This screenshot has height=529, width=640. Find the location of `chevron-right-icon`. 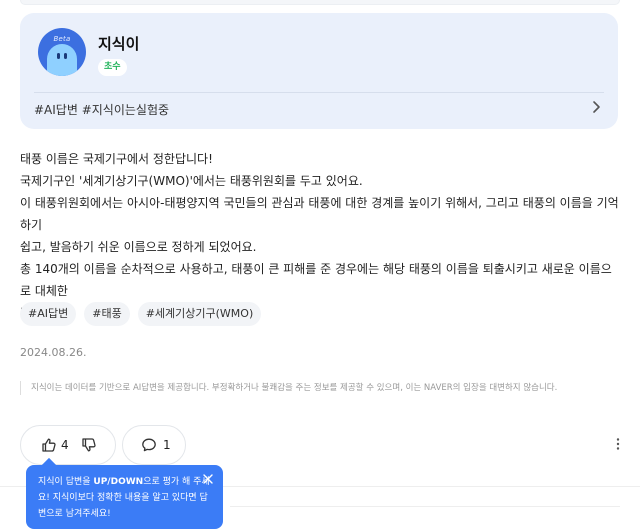

chevron-right-icon is located at coordinates (596, 107).